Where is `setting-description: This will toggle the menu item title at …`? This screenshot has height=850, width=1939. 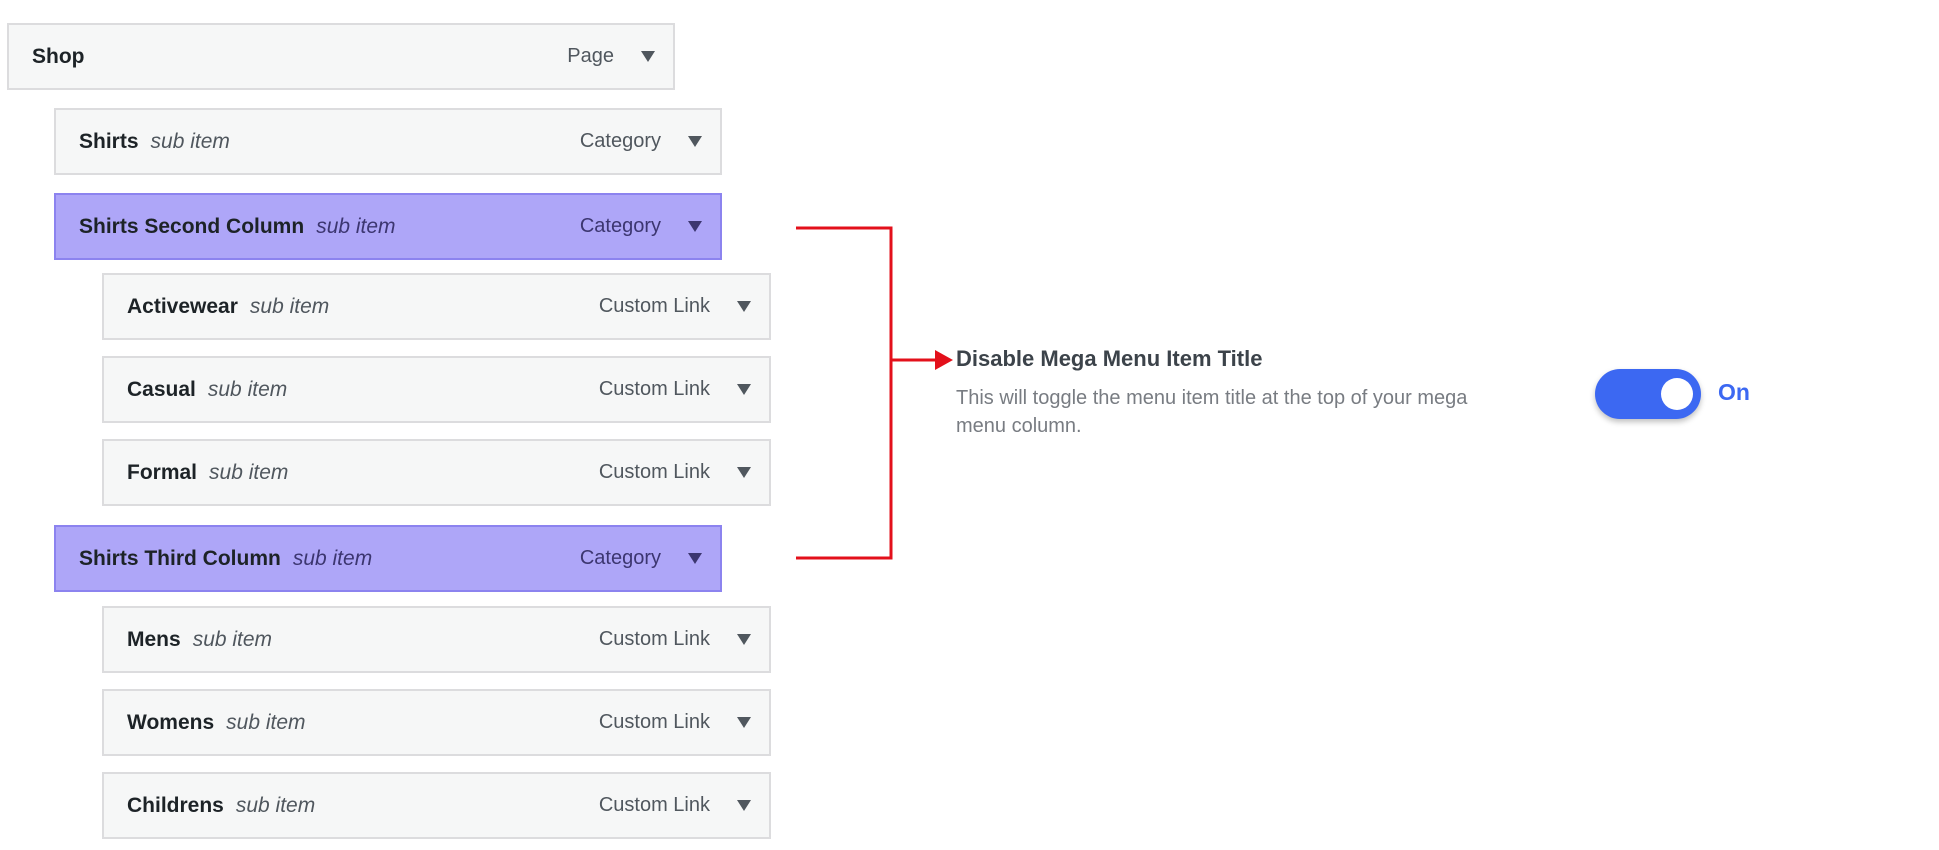
setting-description: This will toggle the menu item title at … is located at coordinates (1212, 412).